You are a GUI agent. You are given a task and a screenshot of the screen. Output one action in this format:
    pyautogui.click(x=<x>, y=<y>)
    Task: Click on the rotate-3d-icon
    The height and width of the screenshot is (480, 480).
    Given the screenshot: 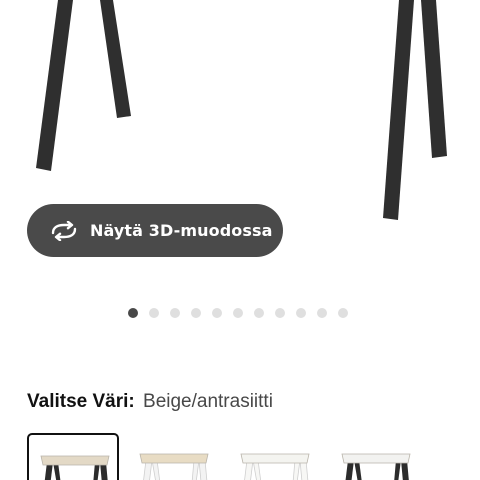 What is the action you would take?
    pyautogui.click(x=64, y=230)
    